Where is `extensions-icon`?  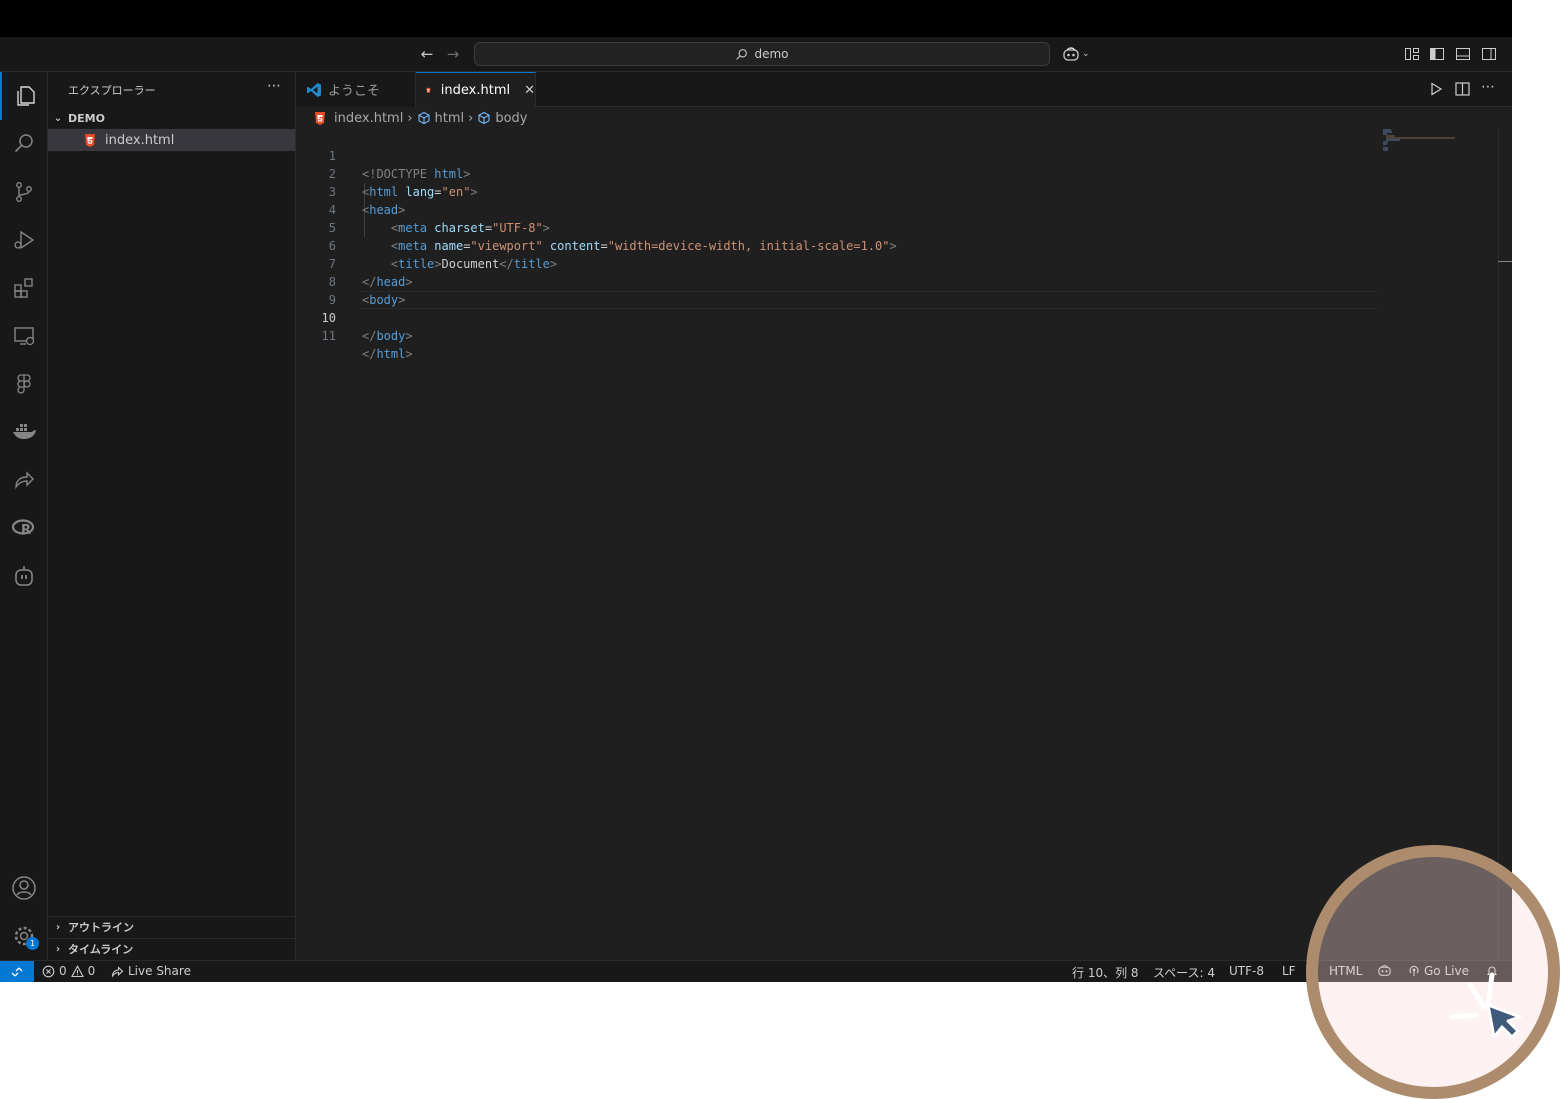 extensions-icon is located at coordinates (23, 288).